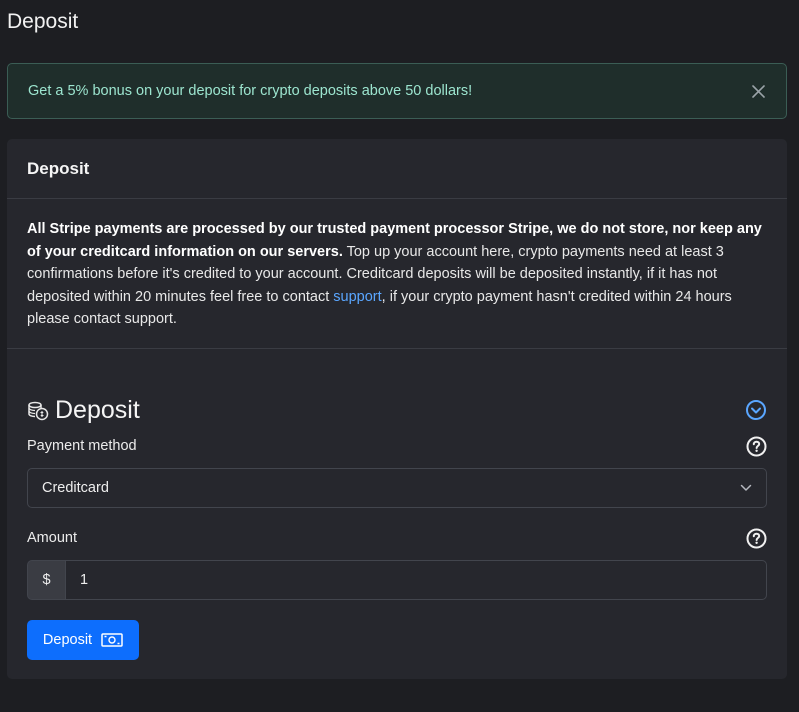 This screenshot has width=799, height=712. What do you see at coordinates (397, 488) in the screenshot?
I see `payment-method-select: Creditcard` at bounding box center [397, 488].